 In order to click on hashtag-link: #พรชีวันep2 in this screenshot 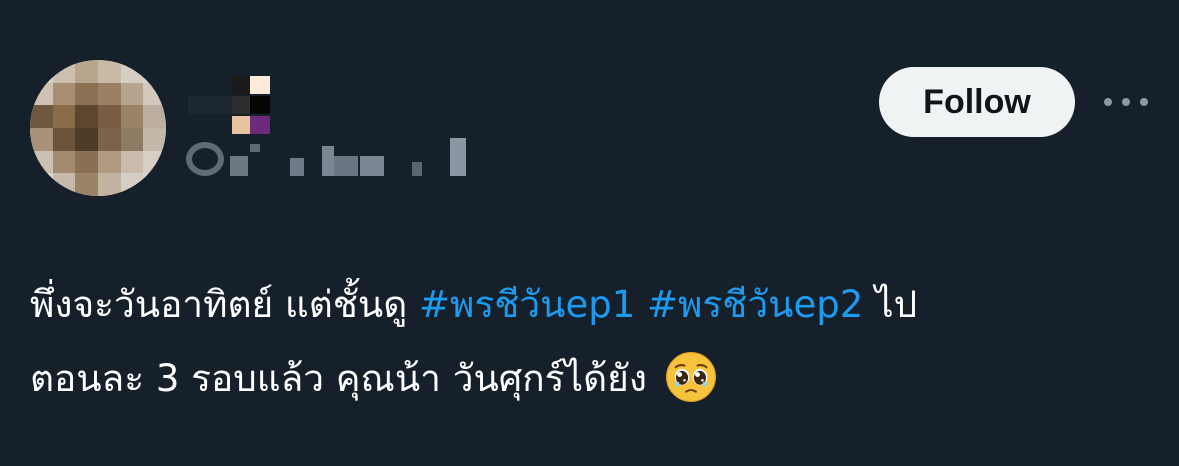, I will do `click(755, 304)`.